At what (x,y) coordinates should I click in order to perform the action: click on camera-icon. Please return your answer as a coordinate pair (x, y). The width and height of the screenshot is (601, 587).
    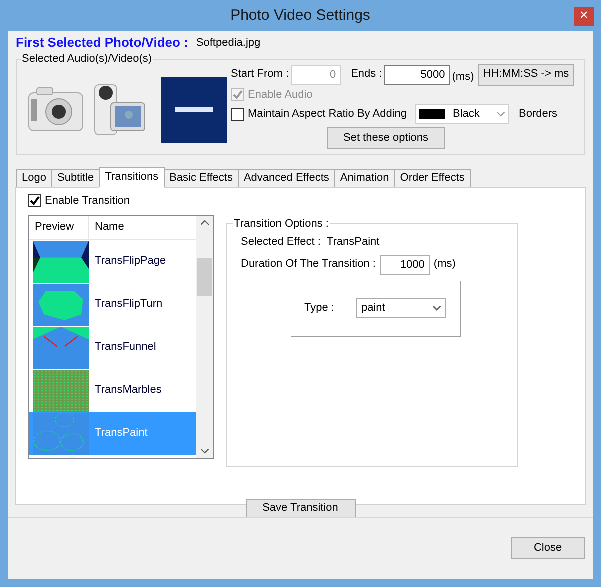
    Looking at the image, I should click on (56, 109).